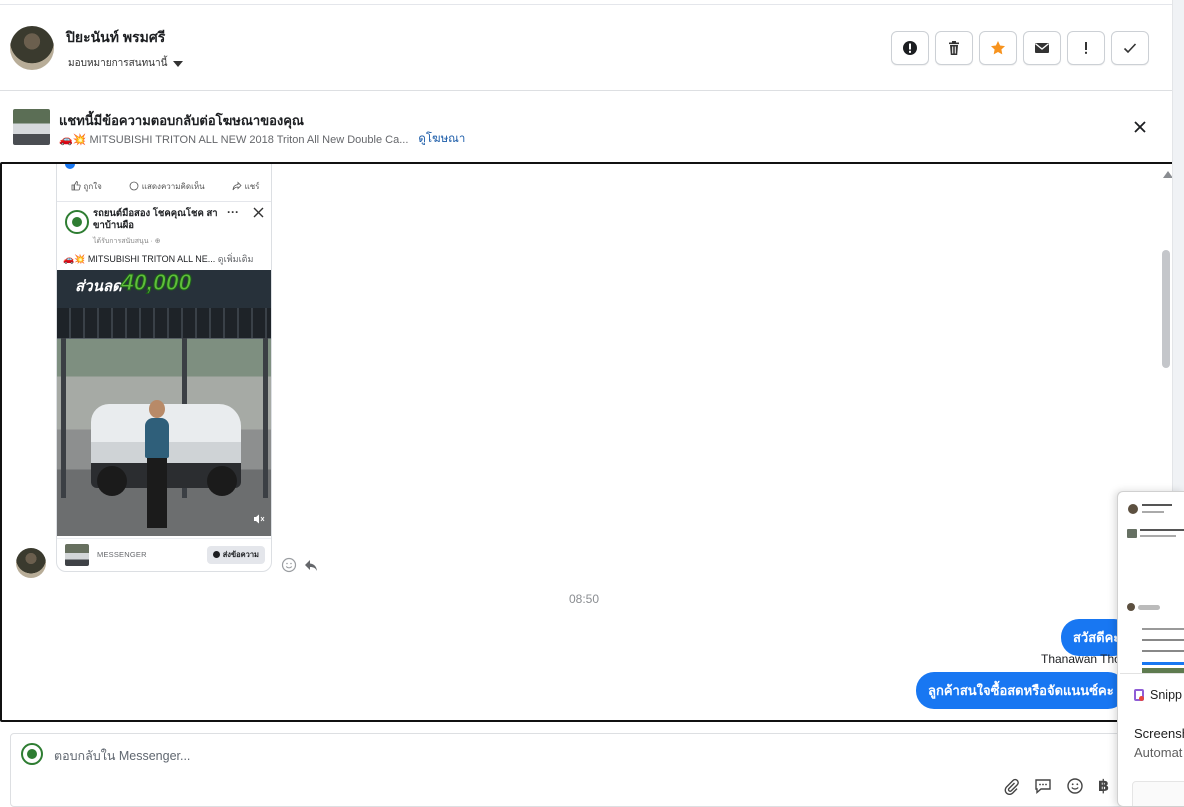  What do you see at coordinates (115, 38) in the screenshot?
I see `contact-name: ปิยะนันท์ พรมศรี` at bounding box center [115, 38].